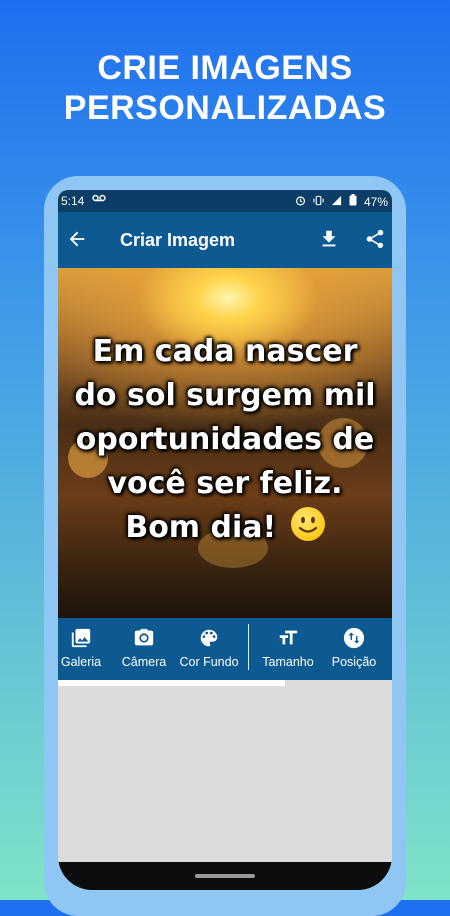 The width and height of the screenshot is (450, 916). What do you see at coordinates (201, 527) in the screenshot?
I see `quote-line-5: Bom dia!` at bounding box center [201, 527].